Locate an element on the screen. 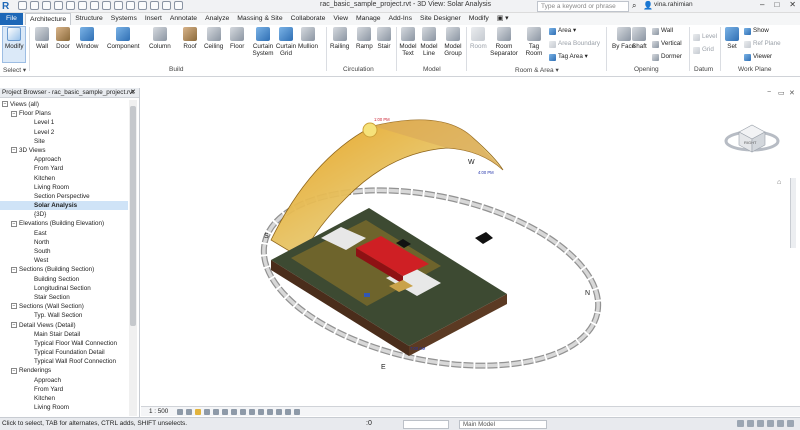  dimension-icon is located at coordinates (106, 5).